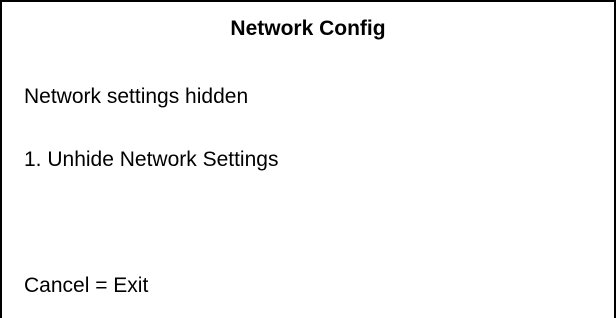 The image size is (616, 318). What do you see at coordinates (136, 96) in the screenshot?
I see `status-text: Network settings hidden` at bounding box center [136, 96].